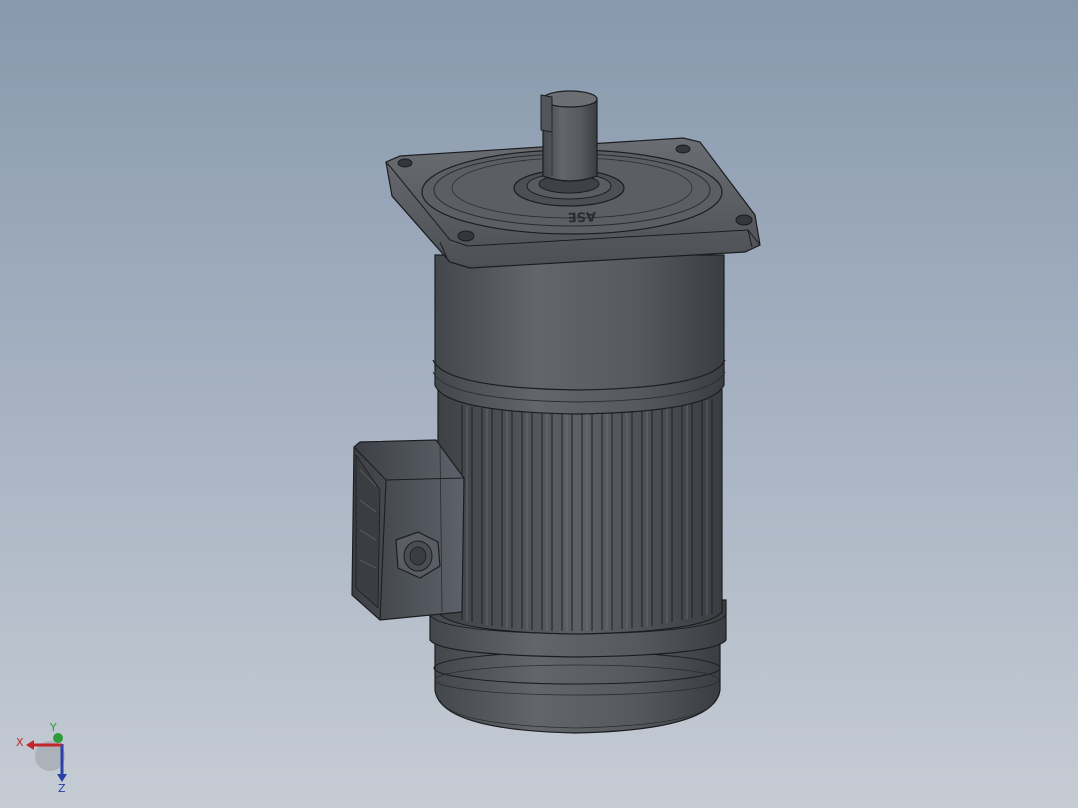  I want to click on finned-motor-body, so click(580, 512).